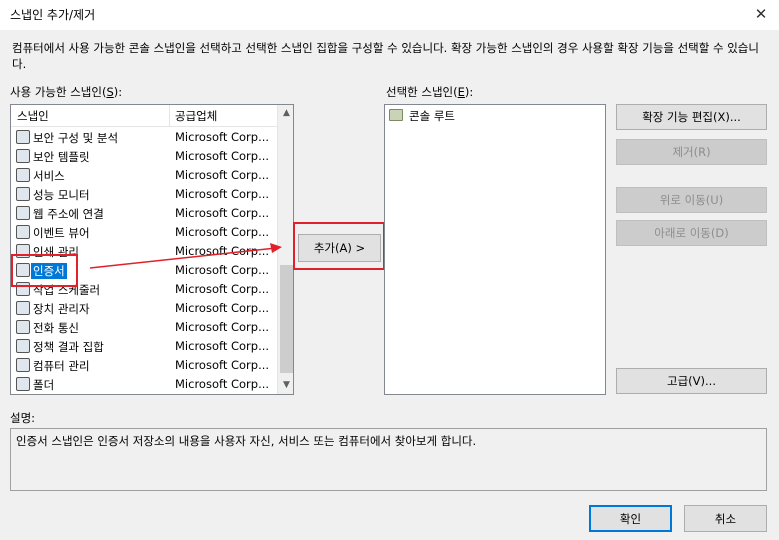  Describe the element at coordinates (66, 92) in the screenshot. I see `available-snapins-label: 사용 가능한 스냅인(S):` at that location.